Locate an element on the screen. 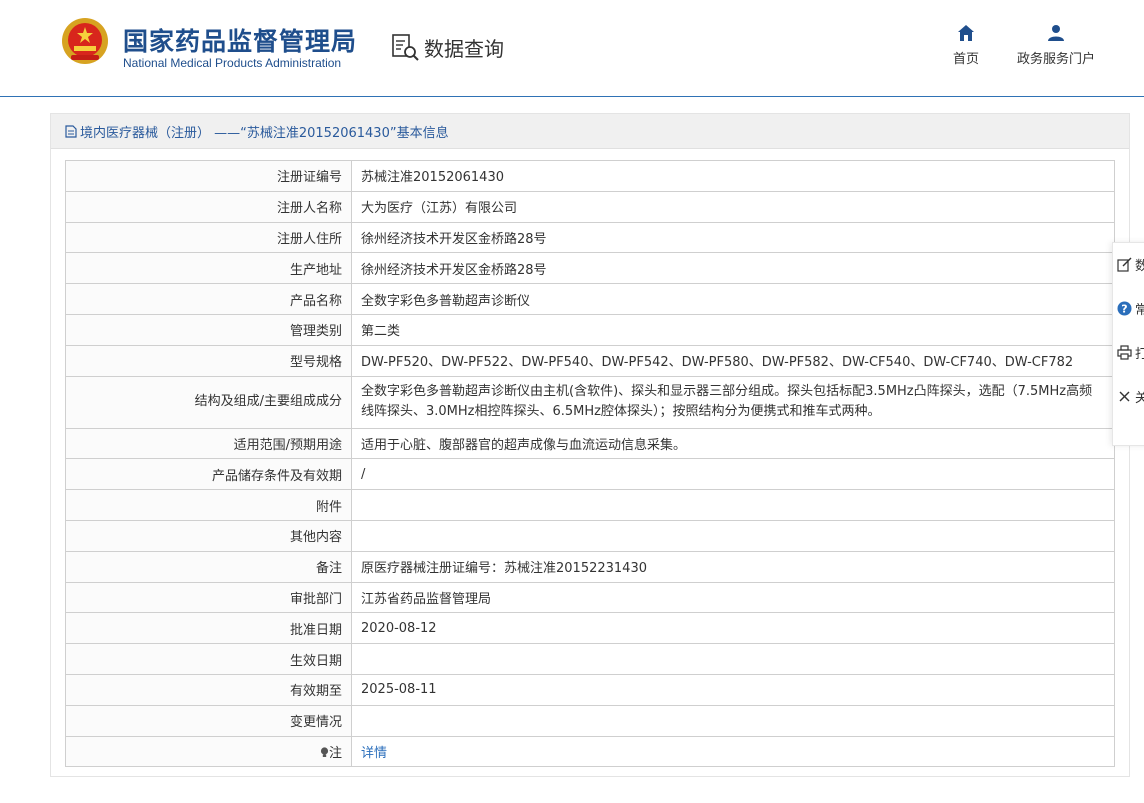 This screenshot has height=803, width=1144. nav-service-portal-label: 政务服务门户 is located at coordinates (1055, 59).